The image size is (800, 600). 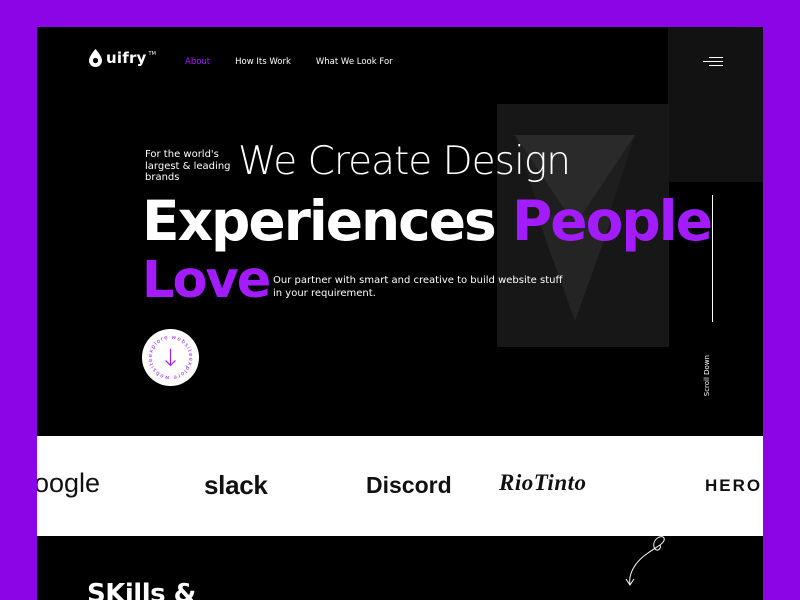 What do you see at coordinates (69, 483) in the screenshot?
I see `brand-logo-google: oogle` at bounding box center [69, 483].